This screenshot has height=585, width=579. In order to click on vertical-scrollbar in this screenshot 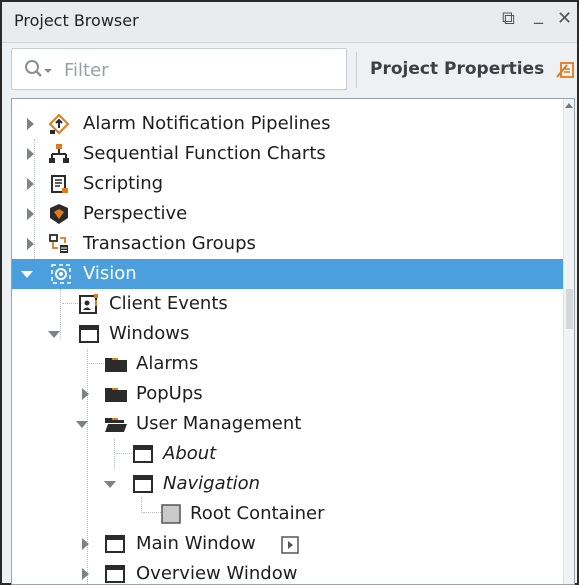, I will do `click(568, 341)`.